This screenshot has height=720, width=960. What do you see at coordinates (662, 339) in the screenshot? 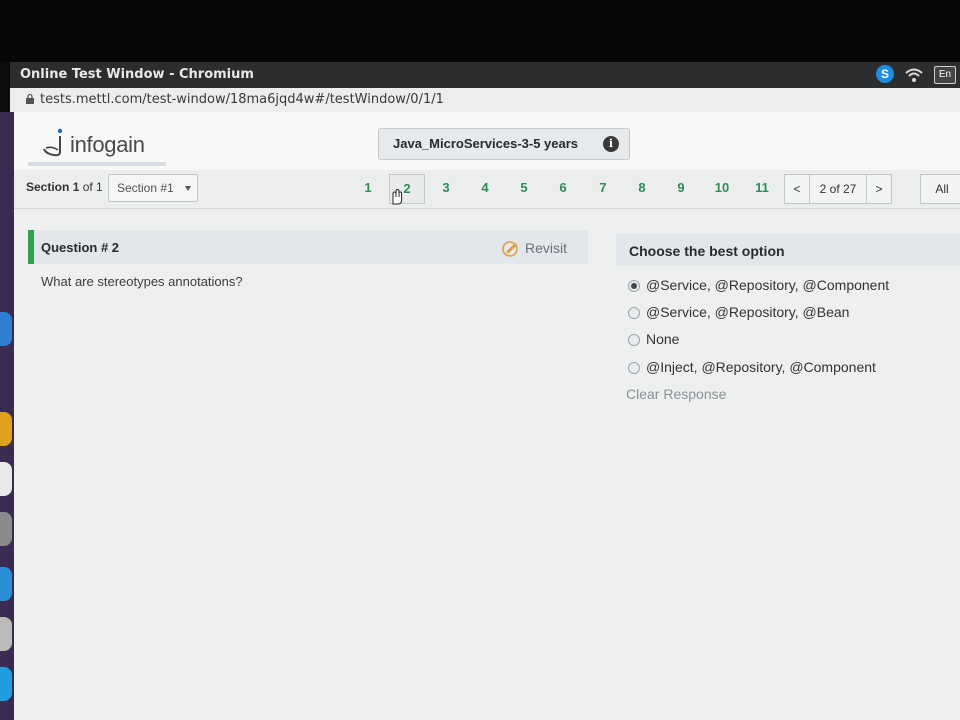
I see `answer-option-label: None` at bounding box center [662, 339].